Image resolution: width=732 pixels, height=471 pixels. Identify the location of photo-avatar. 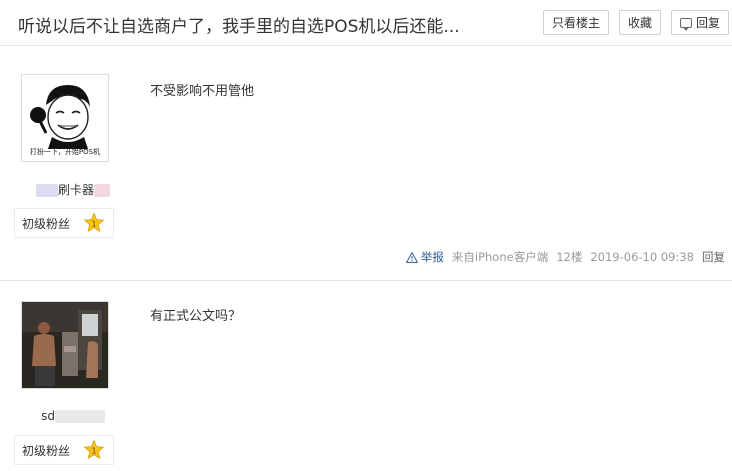
(65, 345).